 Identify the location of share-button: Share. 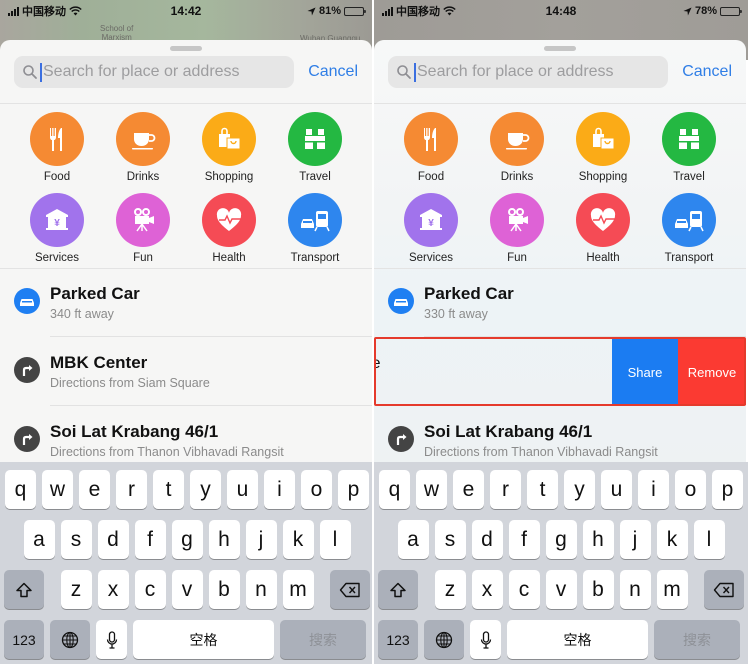
(645, 372).